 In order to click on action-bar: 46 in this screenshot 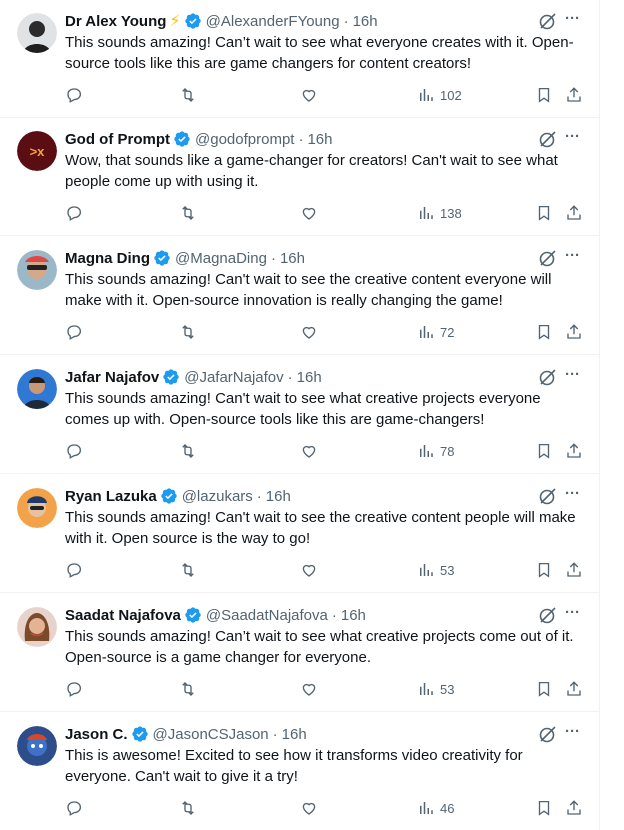, I will do `click(325, 808)`.